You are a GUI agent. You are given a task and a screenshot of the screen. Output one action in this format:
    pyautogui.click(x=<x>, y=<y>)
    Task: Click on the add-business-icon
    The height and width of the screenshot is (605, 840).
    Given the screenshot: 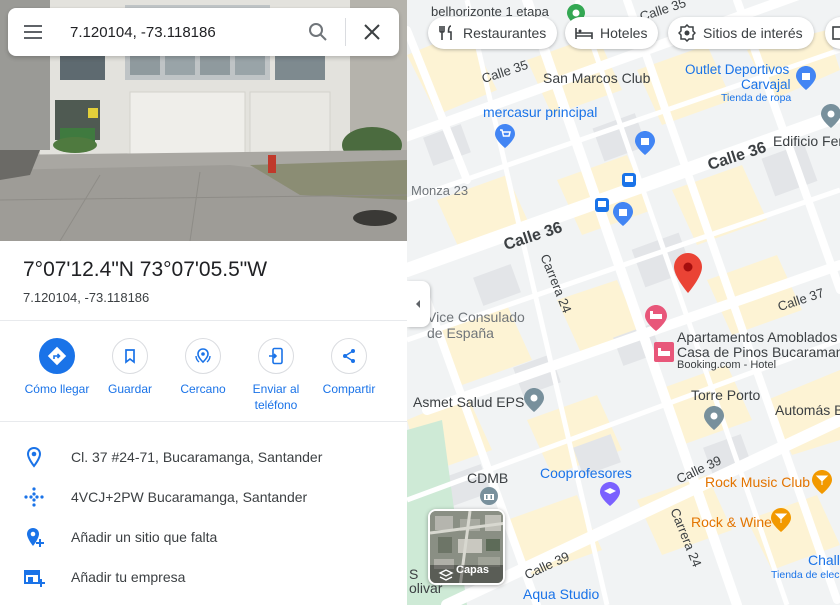 What is the action you would take?
    pyautogui.click(x=34, y=578)
    